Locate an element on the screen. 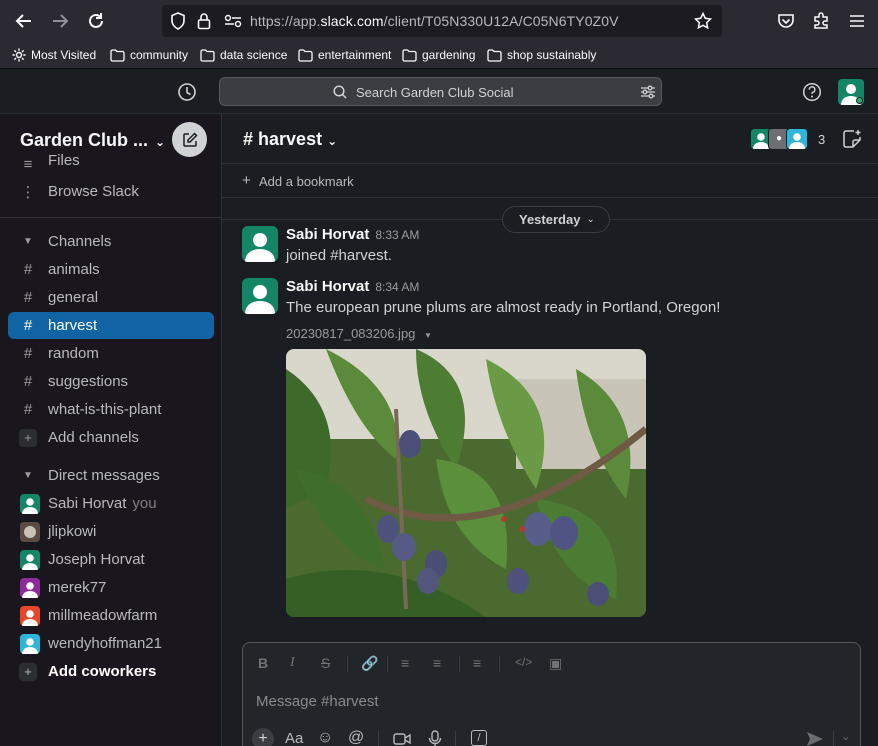 The height and width of the screenshot is (746, 878). strikethrough-icon: S is located at coordinates (325, 663).